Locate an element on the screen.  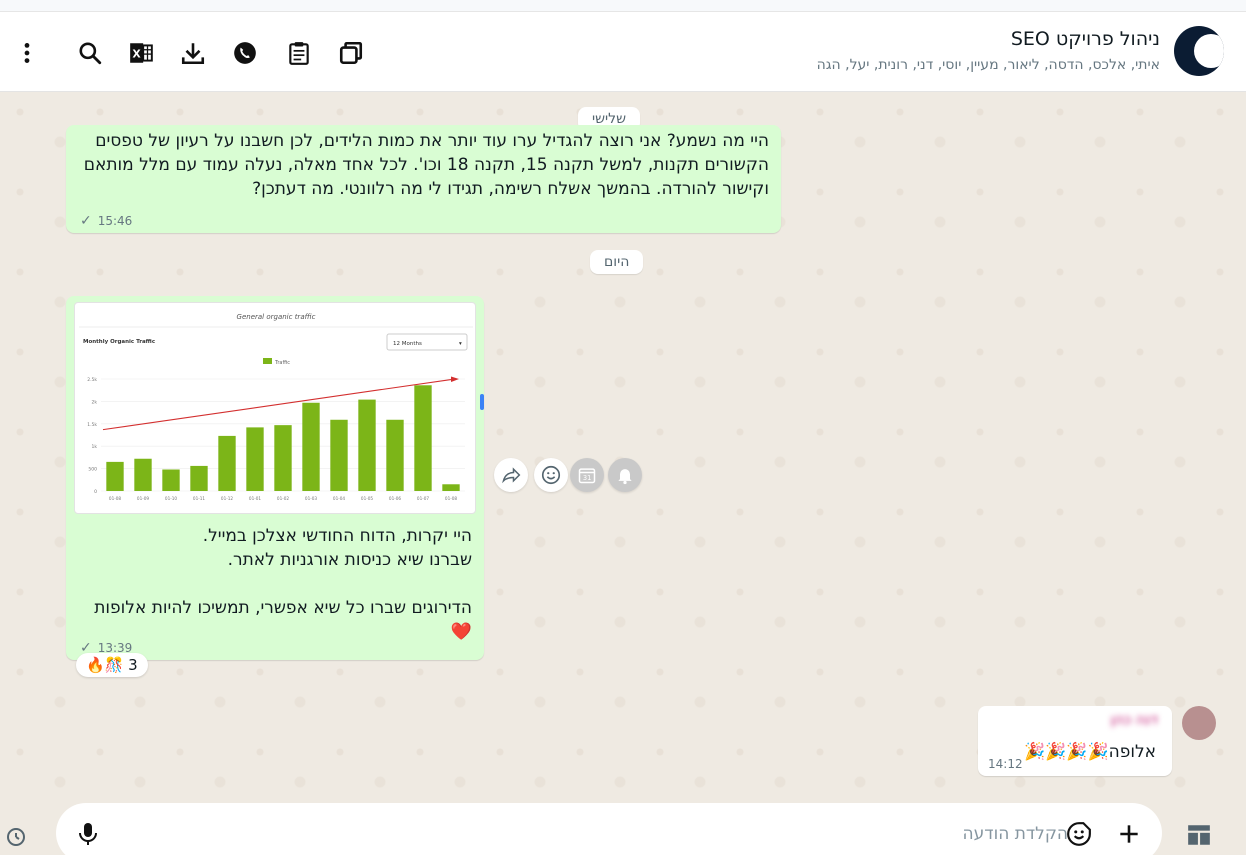
download-icon is located at coordinates (193, 53).